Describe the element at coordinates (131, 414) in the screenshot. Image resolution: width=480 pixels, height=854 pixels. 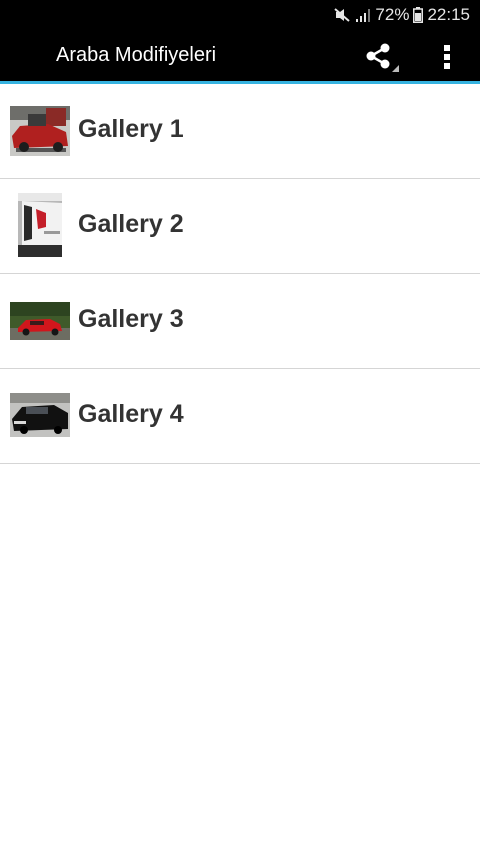
I see `gallery-label: Gallery 4` at that location.